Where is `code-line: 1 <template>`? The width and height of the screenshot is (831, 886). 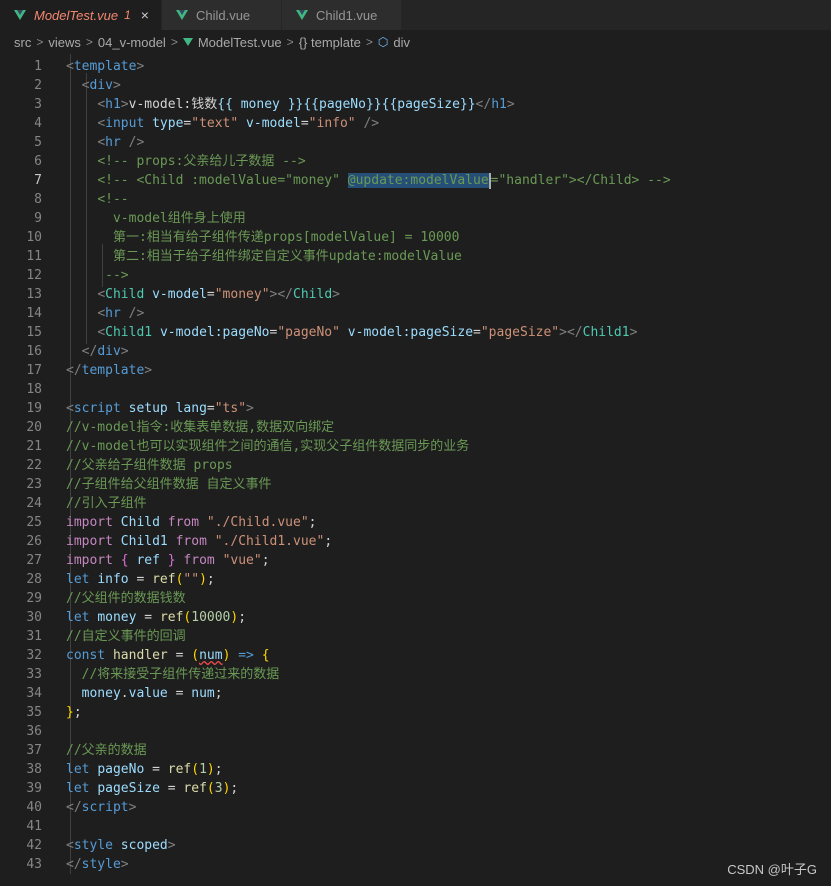 code-line: 1 <template> is located at coordinates (415, 66).